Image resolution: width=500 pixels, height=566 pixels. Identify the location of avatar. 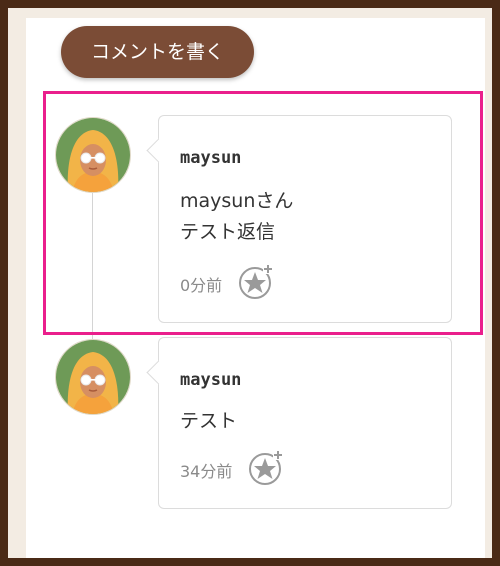
(93, 377).